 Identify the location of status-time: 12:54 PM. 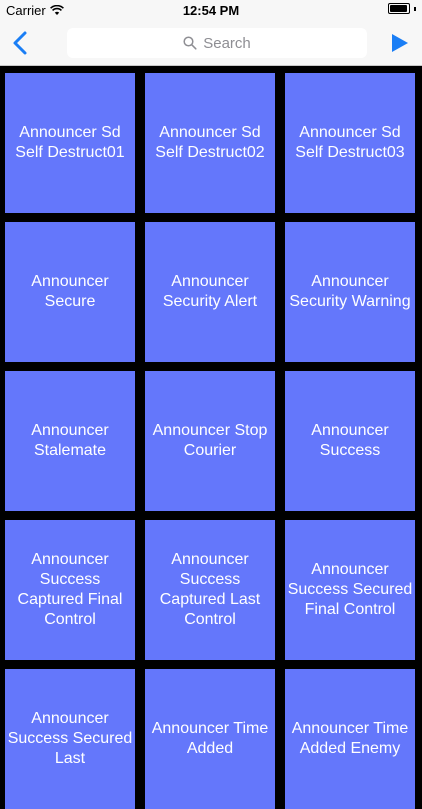
(211, 10).